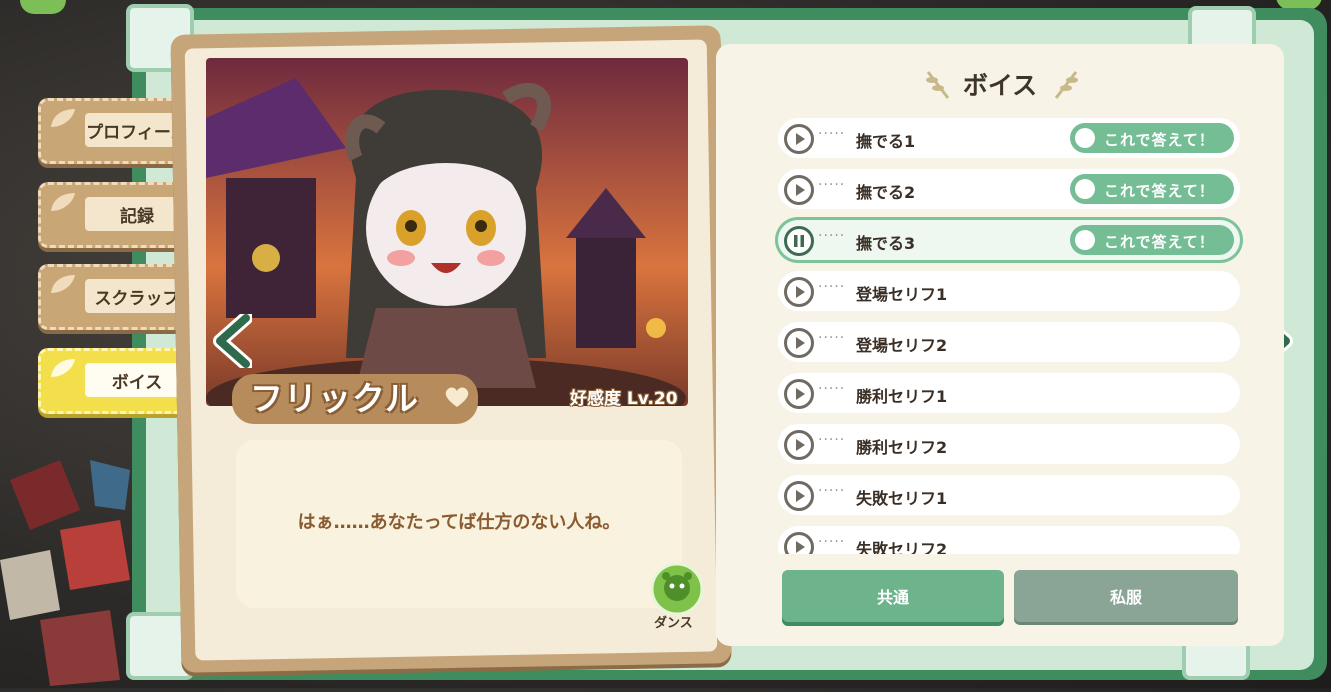 Image resolution: width=1331 pixels, height=692 pixels. I want to click on voice-panel-title: ボイス, so click(1000, 85).